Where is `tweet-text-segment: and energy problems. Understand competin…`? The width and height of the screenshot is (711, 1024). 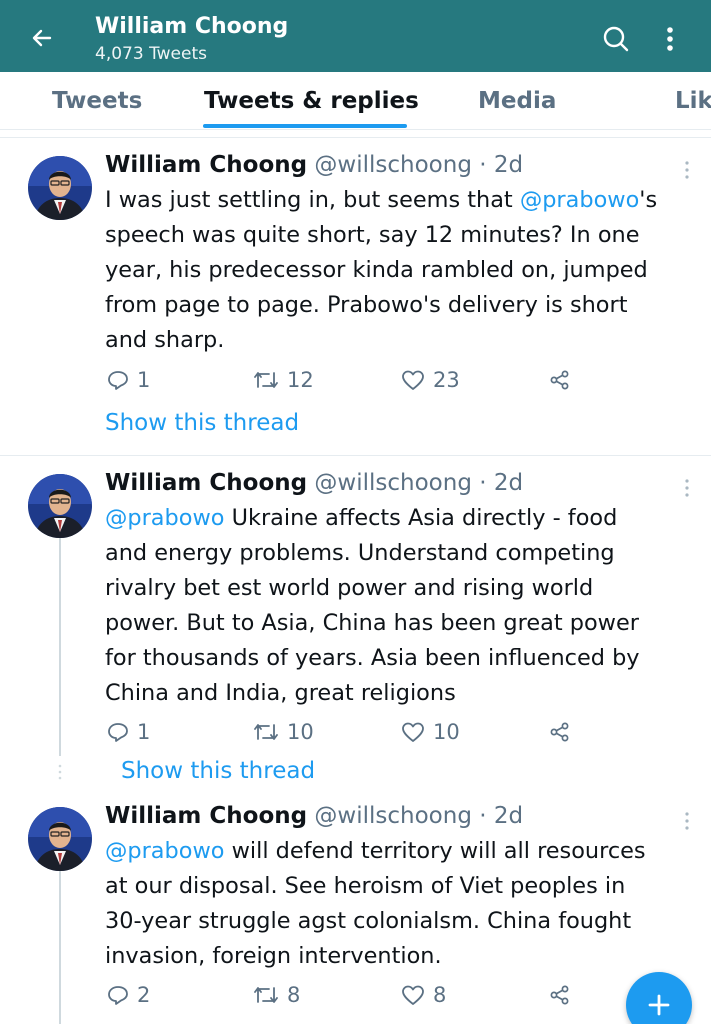
tweet-text-segment: and energy problems. Understand competin… is located at coordinates (360, 553).